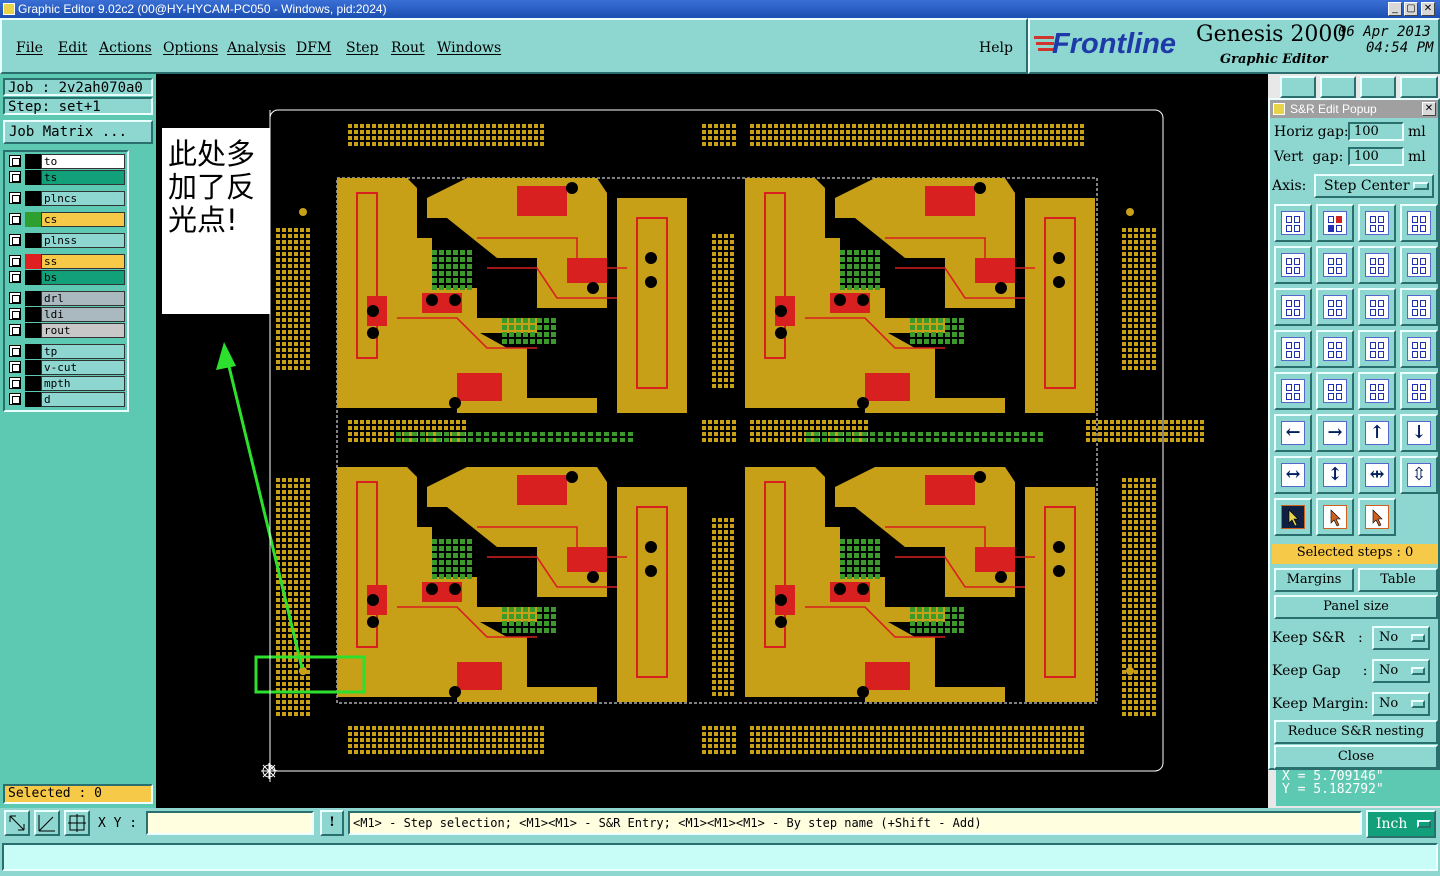 This screenshot has width=1440, height=876. I want to click on layout-nested-icon, so click(1377, 223).